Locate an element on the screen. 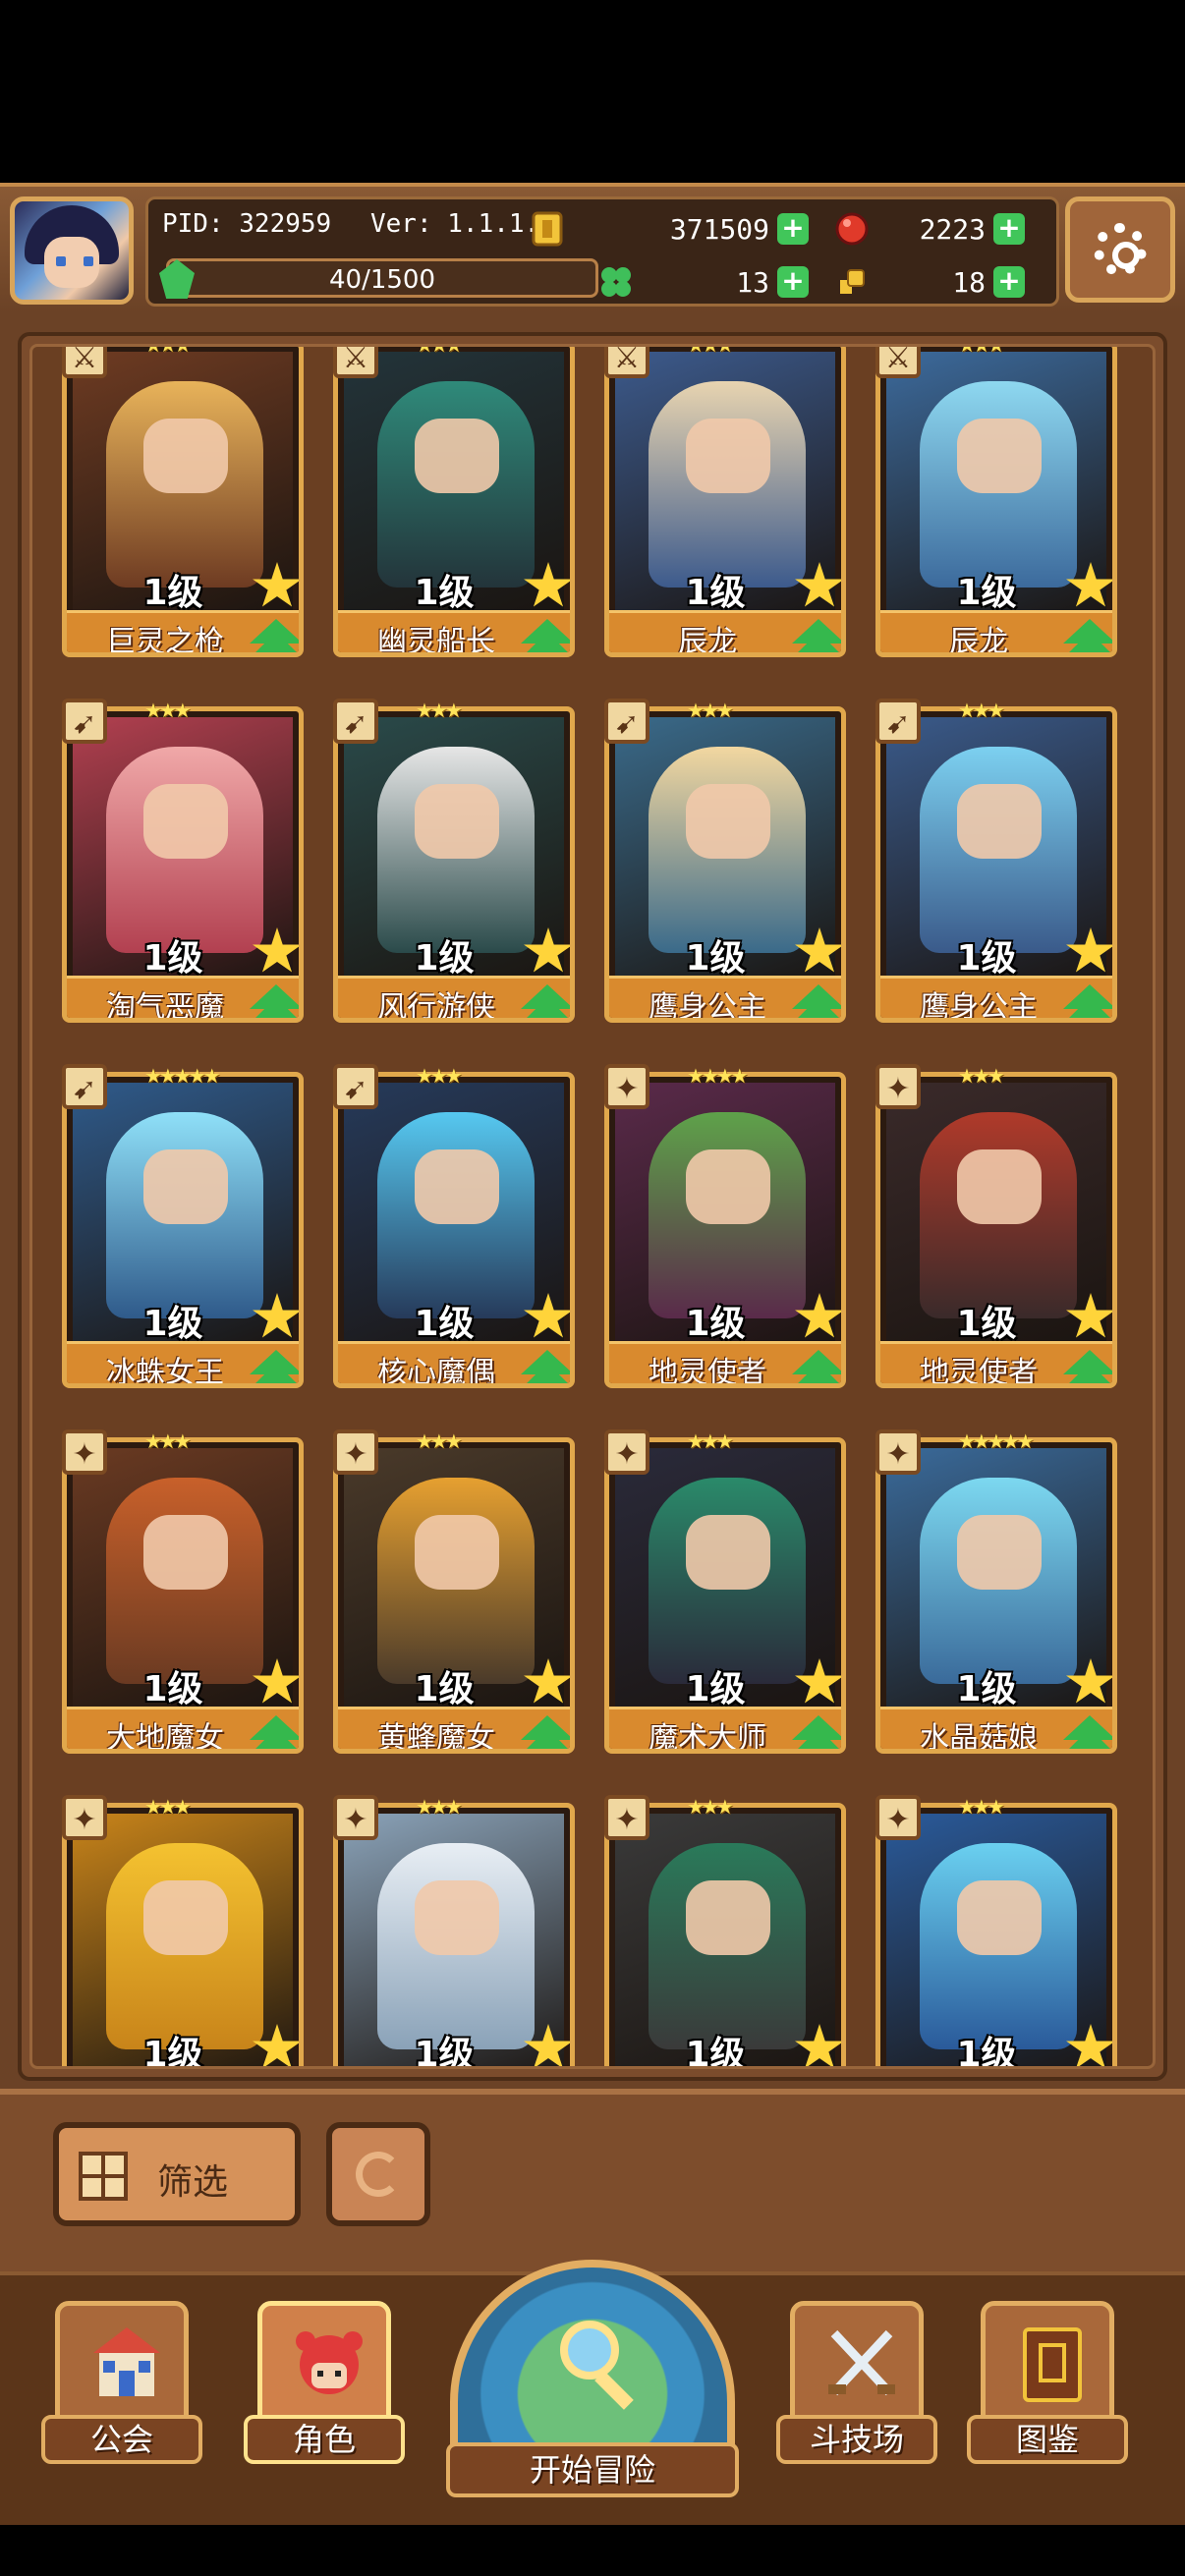 The image size is (1185, 2576). hero-face-icon is located at coordinates (329, 2362).